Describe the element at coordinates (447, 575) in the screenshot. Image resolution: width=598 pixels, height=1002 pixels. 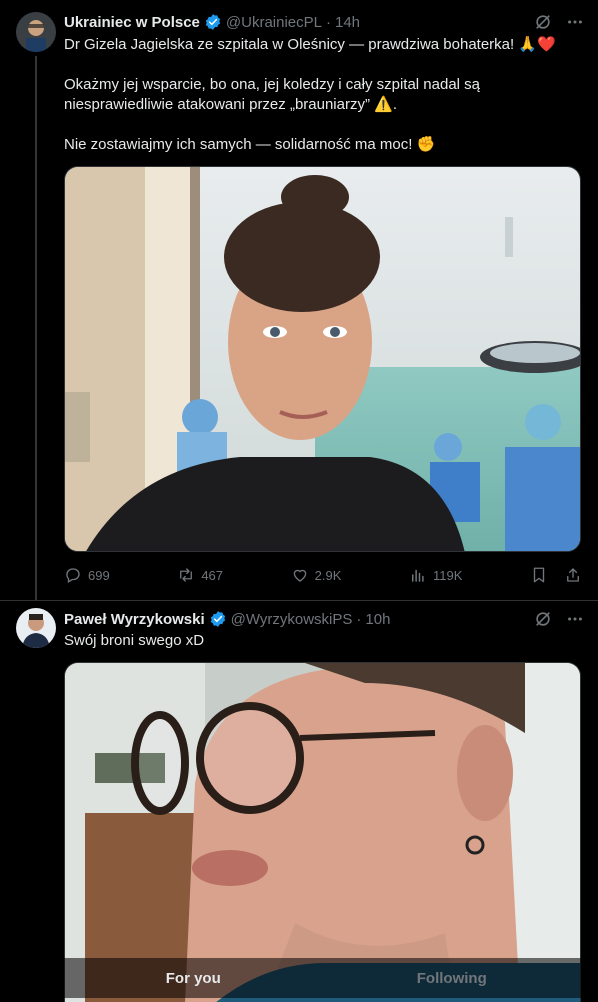
I see `view-count: 119K` at that location.